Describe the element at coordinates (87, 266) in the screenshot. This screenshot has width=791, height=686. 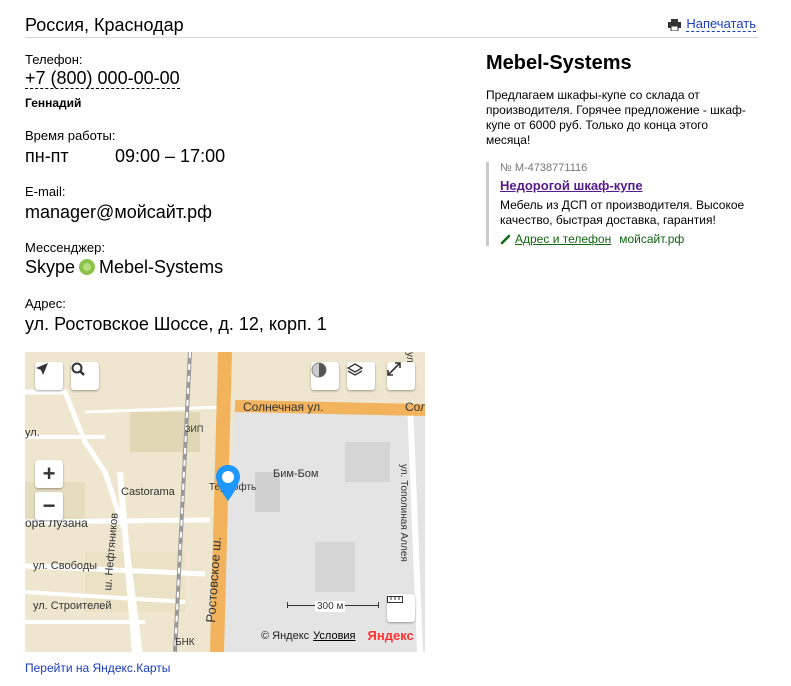
I see `skype-icon` at that location.